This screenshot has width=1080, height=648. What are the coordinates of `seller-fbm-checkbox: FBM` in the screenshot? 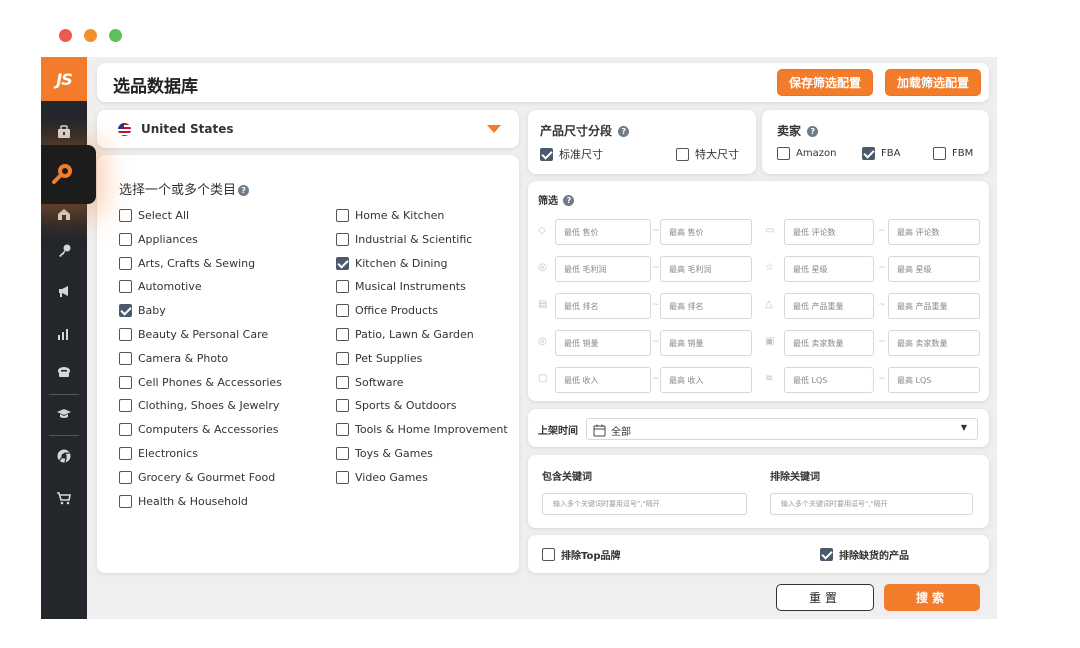 It's located at (953, 153).